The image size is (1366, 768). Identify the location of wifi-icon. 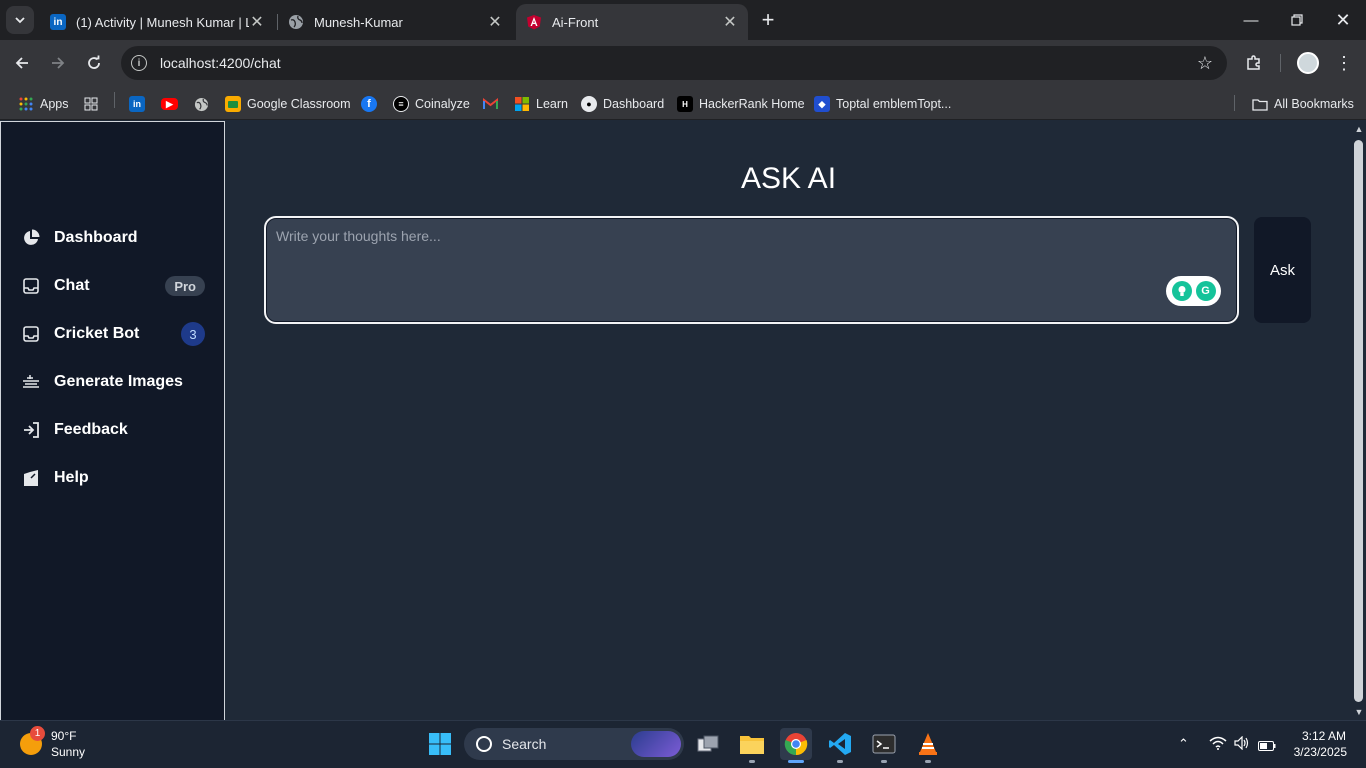
(1218, 745).